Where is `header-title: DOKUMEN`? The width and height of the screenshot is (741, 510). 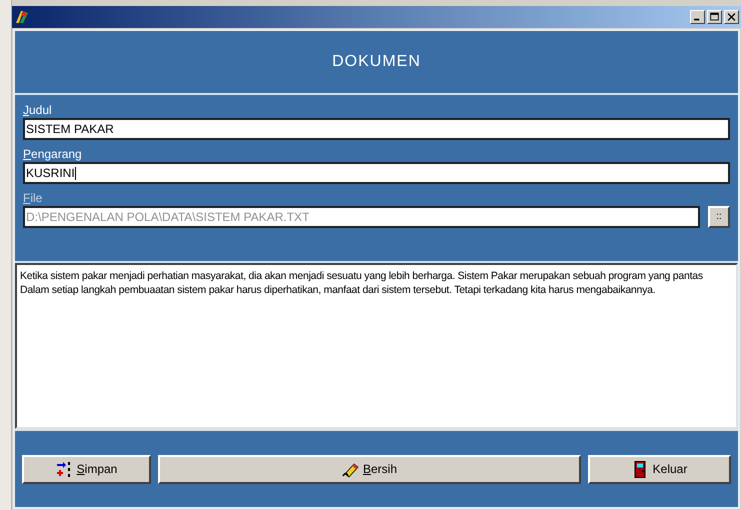 header-title: DOKUMEN is located at coordinates (376, 62).